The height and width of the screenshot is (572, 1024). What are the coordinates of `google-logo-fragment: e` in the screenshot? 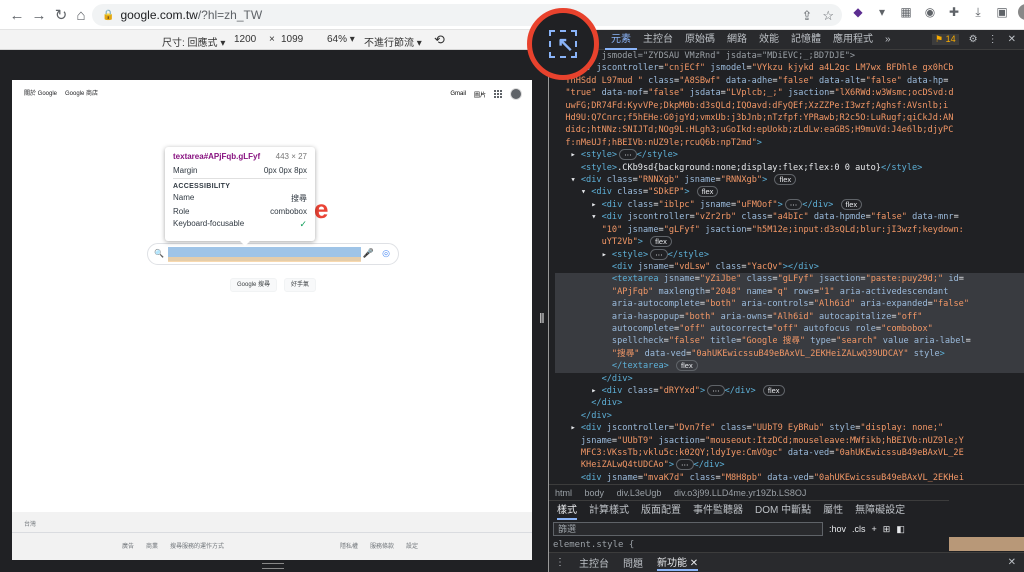 It's located at (321, 209).